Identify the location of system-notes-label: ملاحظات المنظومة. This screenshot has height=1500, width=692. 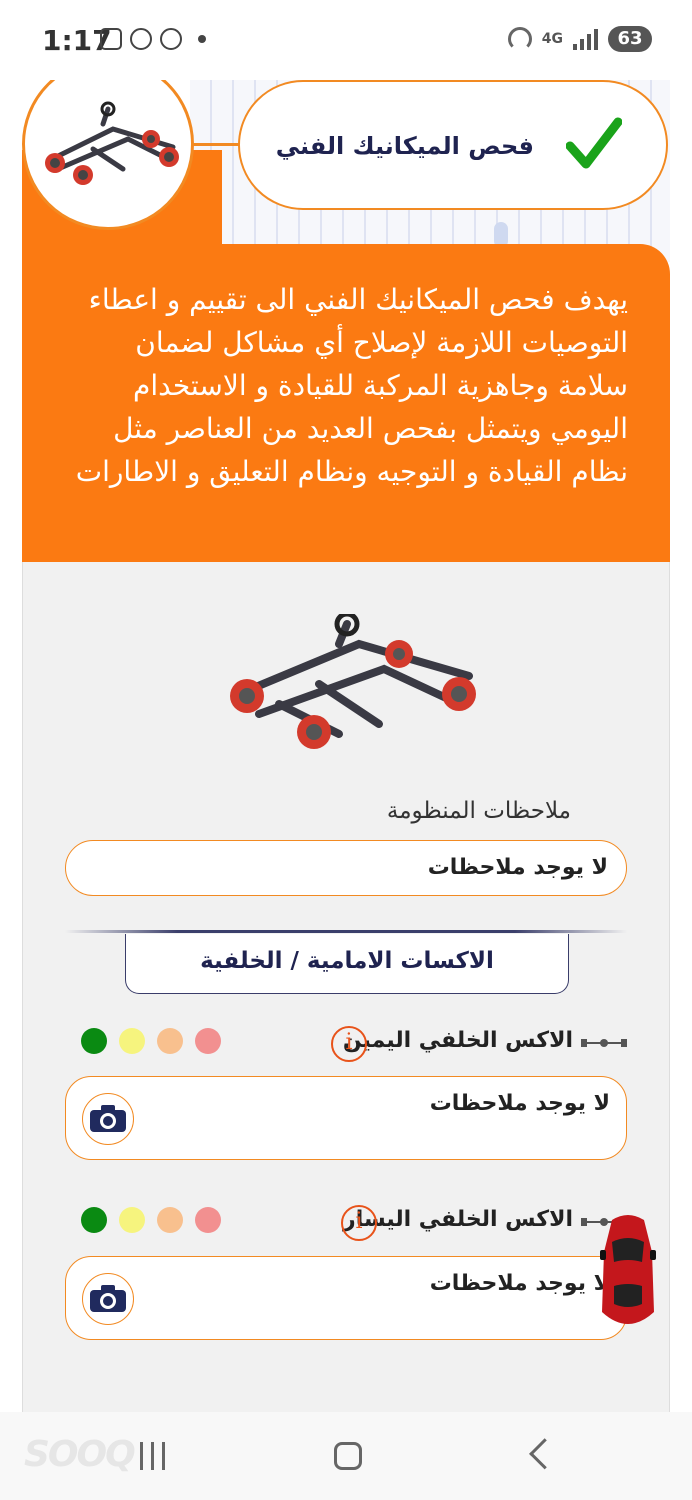
(478, 811).